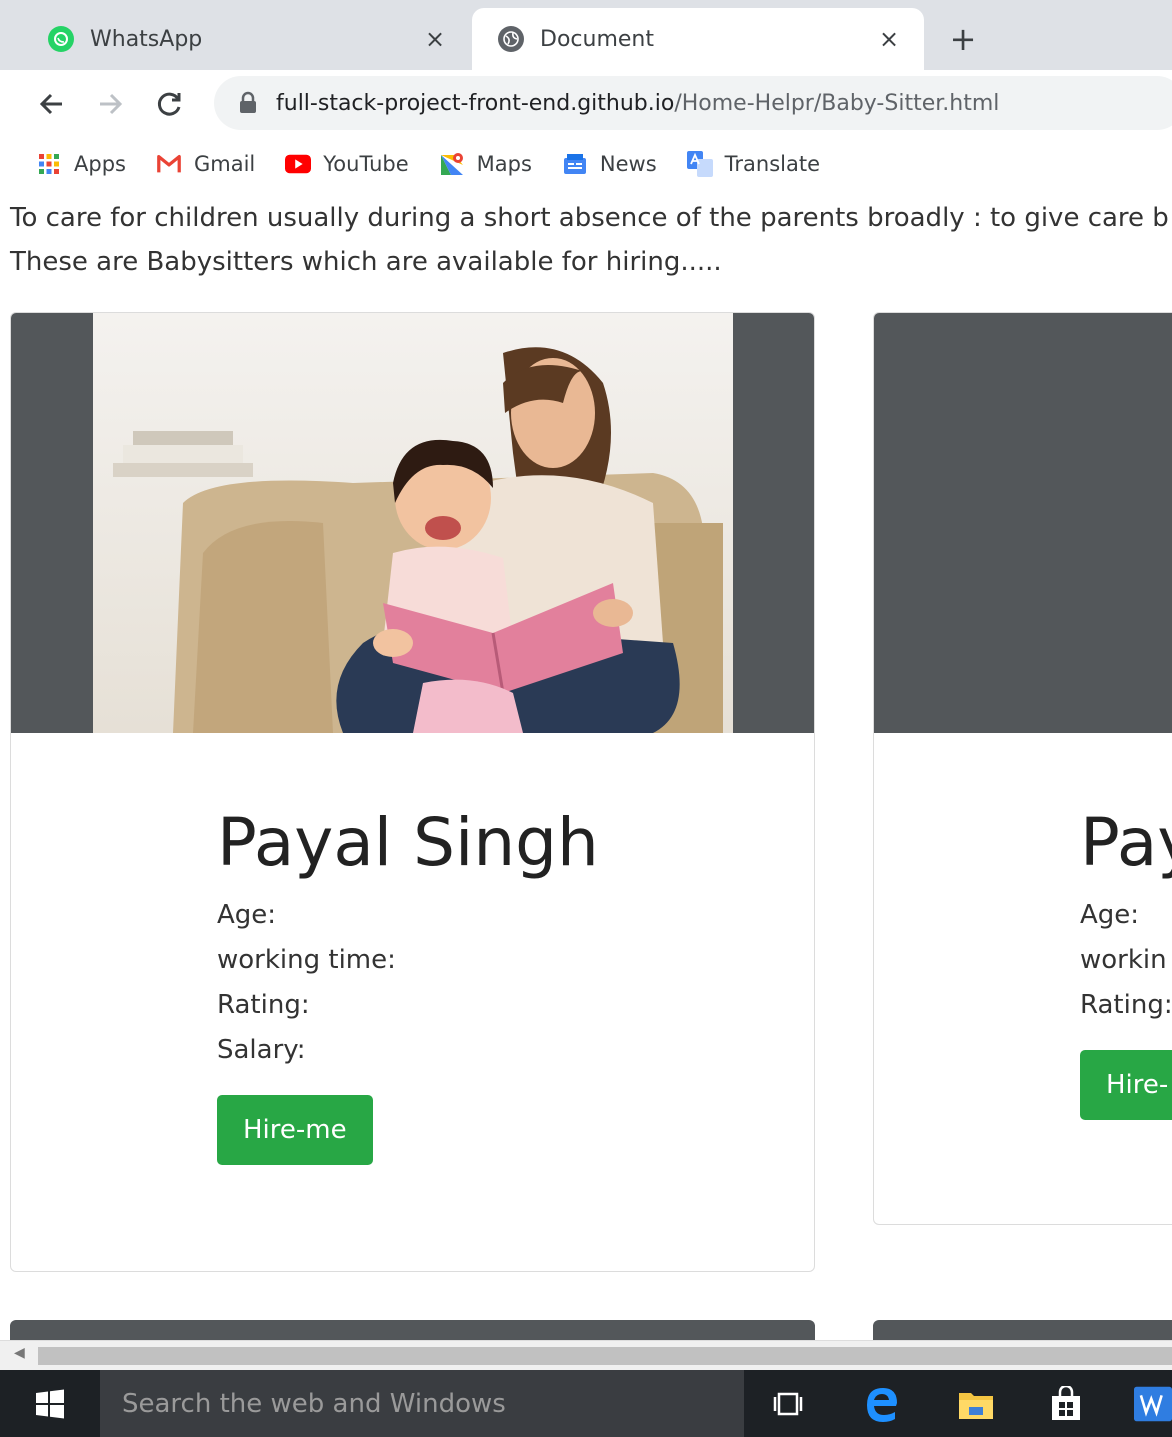 The width and height of the screenshot is (1172, 1437). I want to click on tab-title: Document, so click(597, 39).